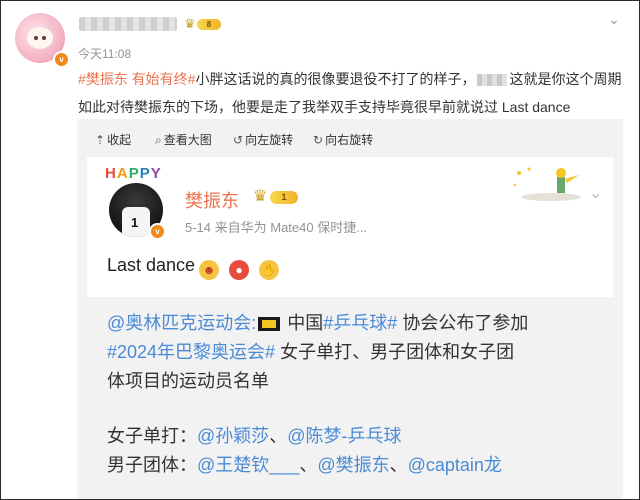  What do you see at coordinates (191, 352) in the screenshot?
I see `topic-paris-2024: #2024年巴黎奥运会#` at bounding box center [191, 352].